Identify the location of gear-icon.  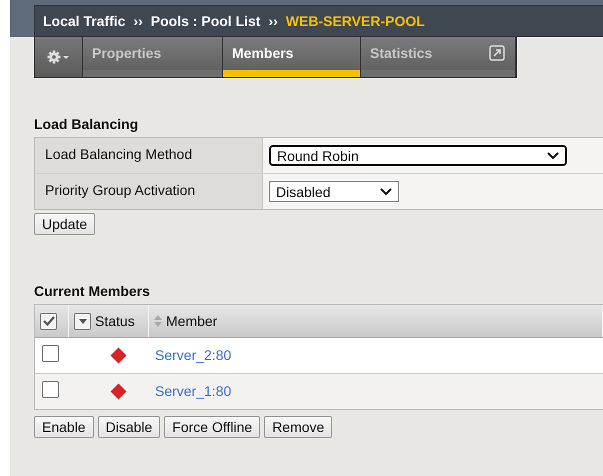
(58, 57).